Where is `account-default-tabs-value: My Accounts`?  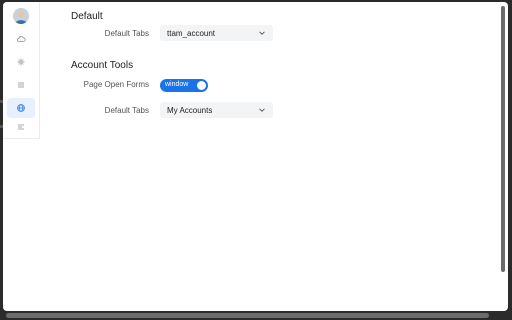
account-default-tabs-value: My Accounts is located at coordinates (190, 110).